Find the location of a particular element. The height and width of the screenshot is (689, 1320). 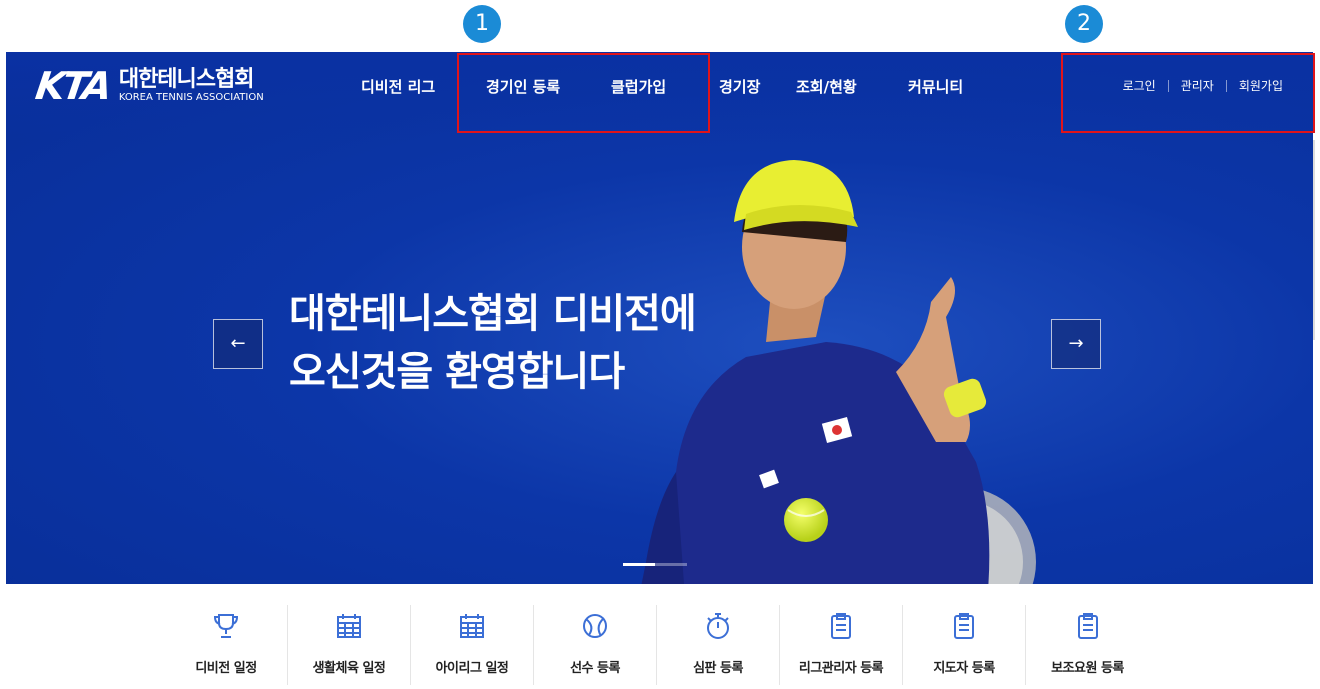

site-logo: KTA 대한테니스협회 KOREA TENNIS ASSOCIATION is located at coordinates (148, 86).